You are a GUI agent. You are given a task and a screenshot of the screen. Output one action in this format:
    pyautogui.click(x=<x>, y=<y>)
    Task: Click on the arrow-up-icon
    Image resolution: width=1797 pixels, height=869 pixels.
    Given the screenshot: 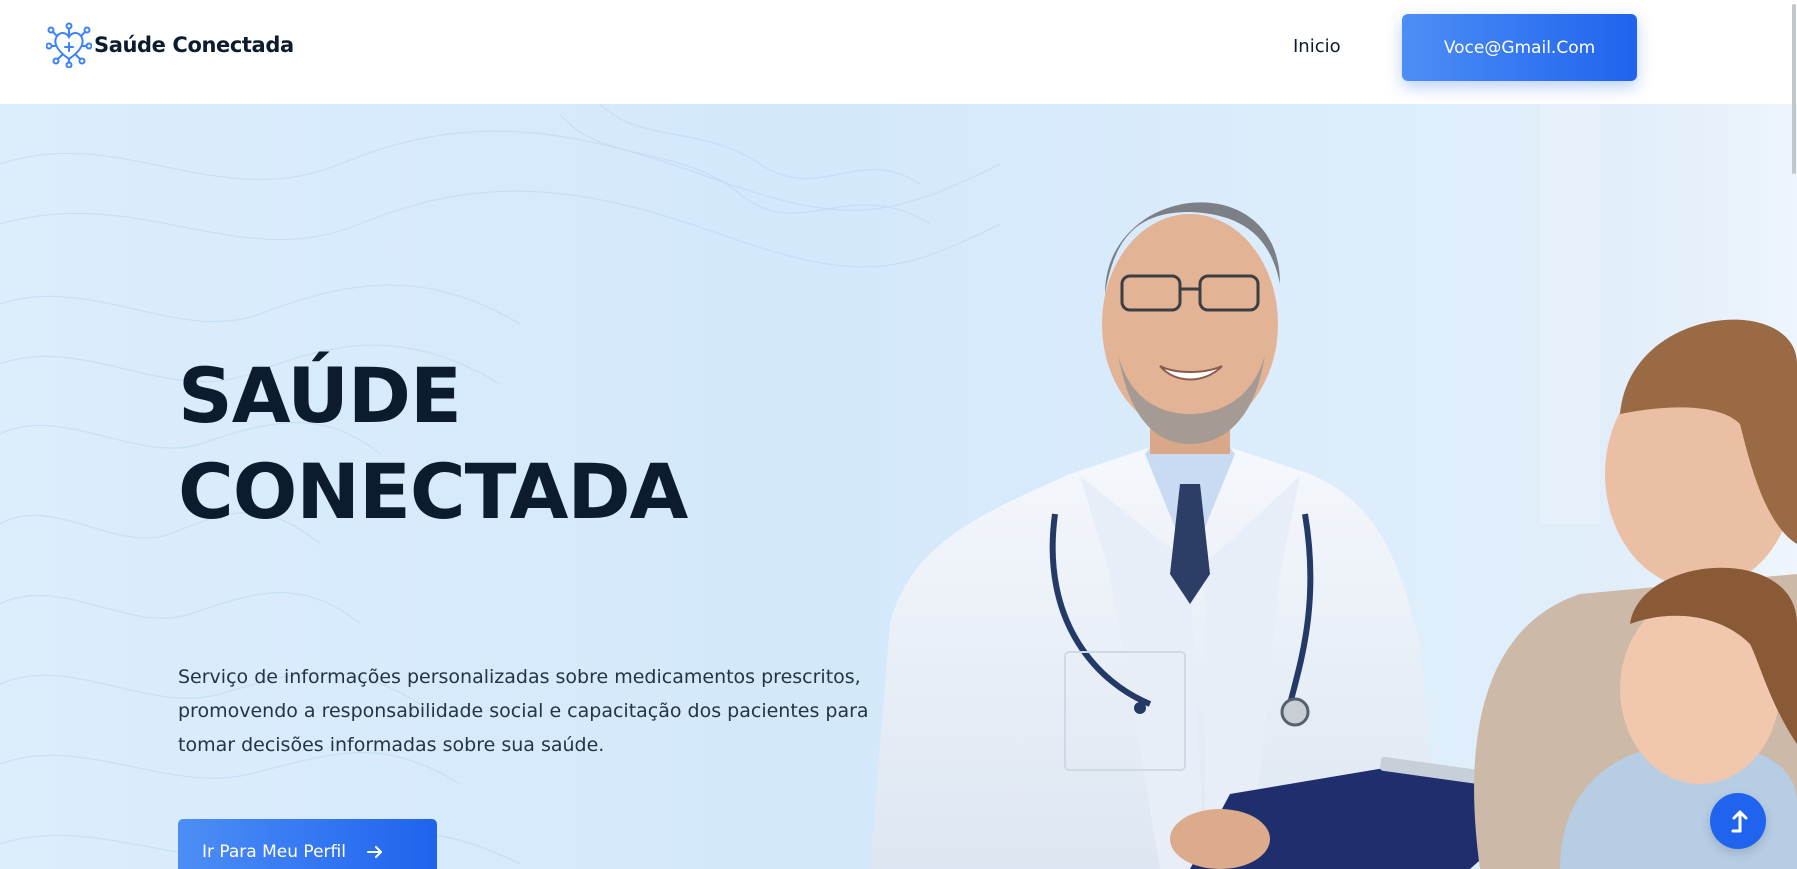 What is the action you would take?
    pyautogui.click(x=1739, y=821)
    